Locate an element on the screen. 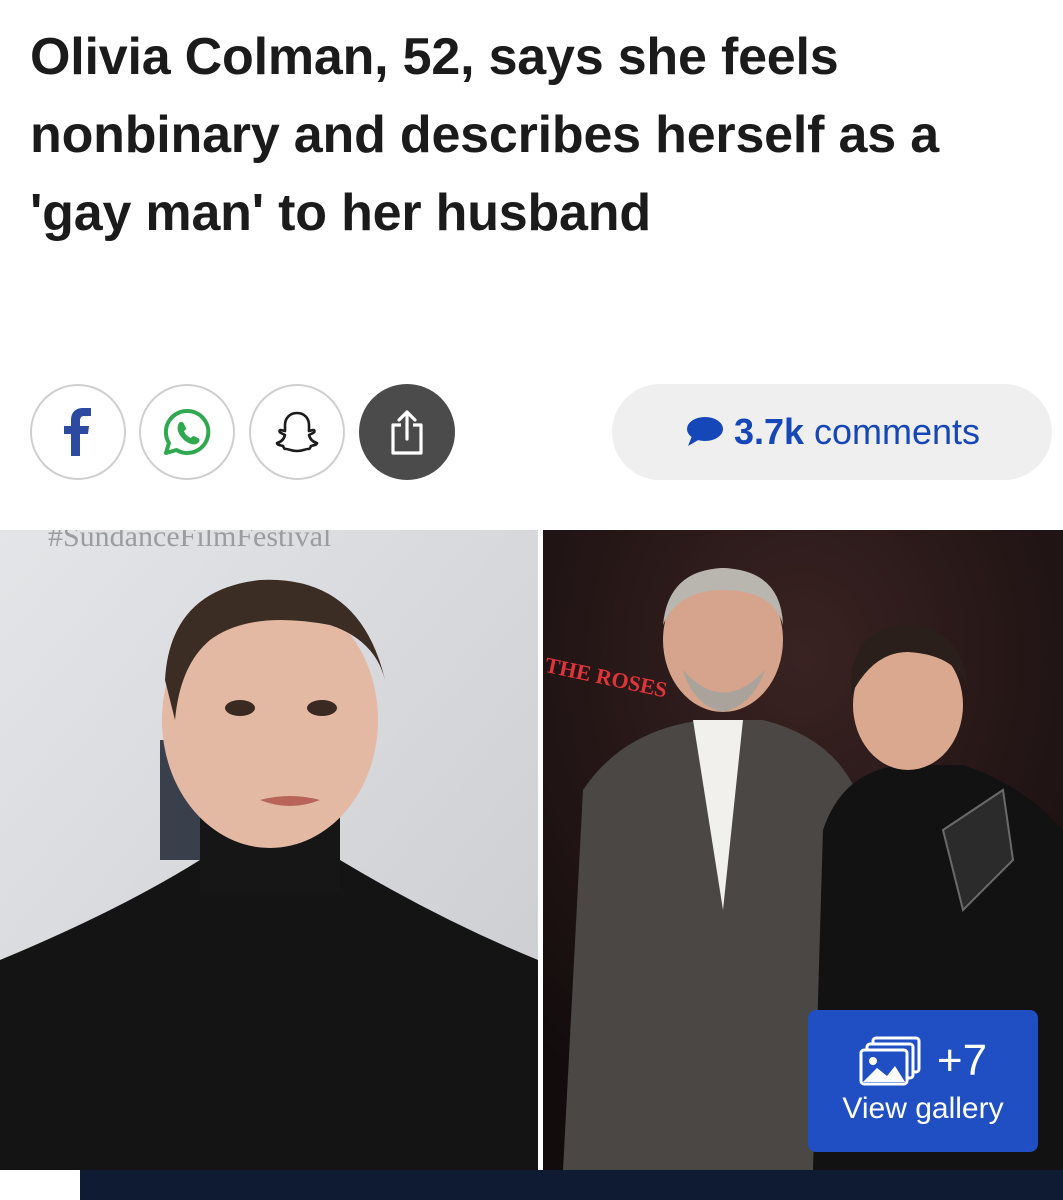  images-icon is located at coordinates (890, 1061).